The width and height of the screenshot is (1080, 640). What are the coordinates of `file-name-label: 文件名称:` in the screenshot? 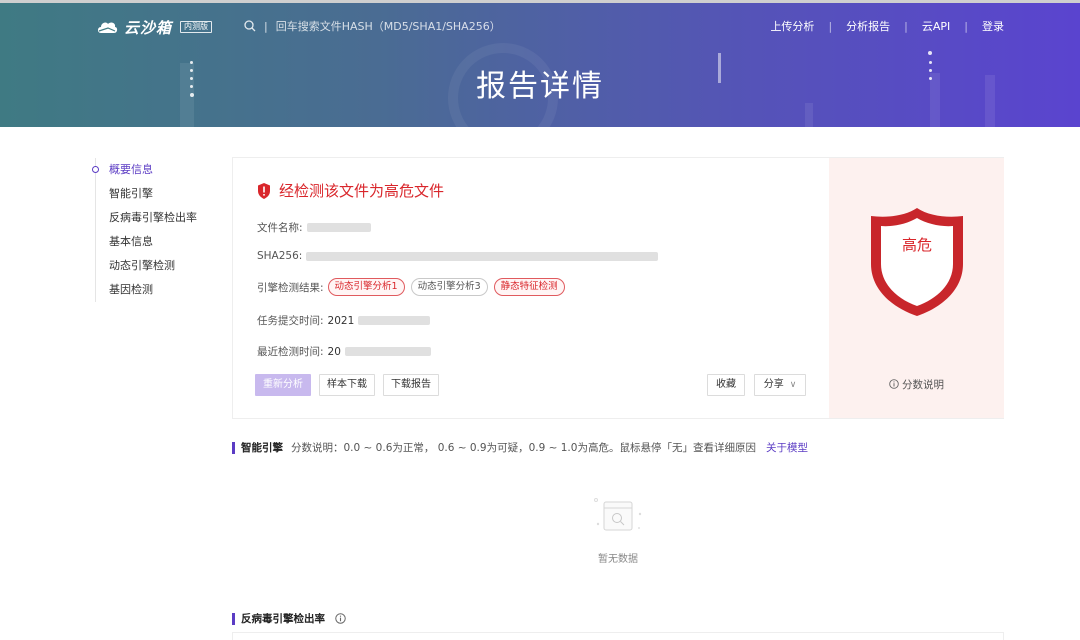 It's located at (280, 228).